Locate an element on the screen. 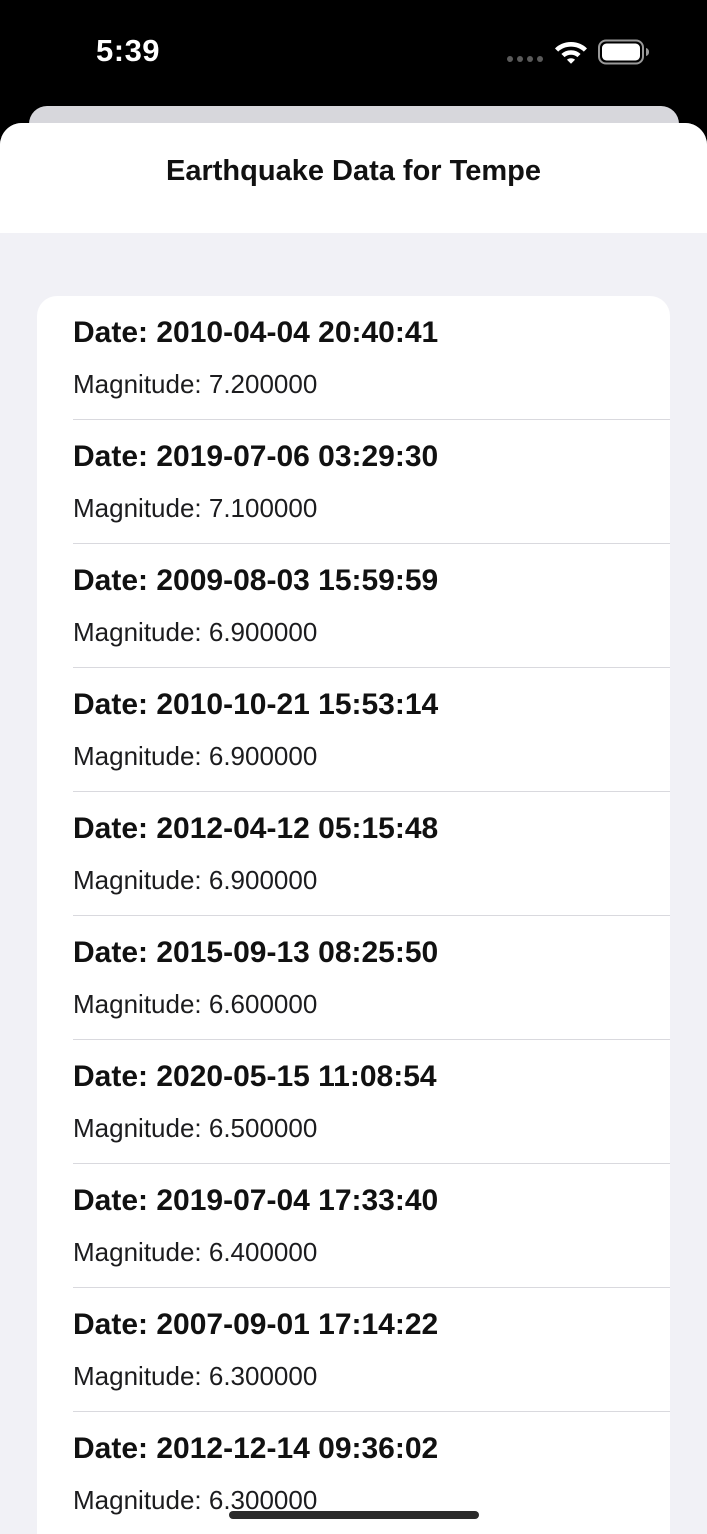 This screenshot has width=707, height=1534. earthquake-date: Date: 2019-07-04 17:33:40 is located at coordinates (256, 1200).